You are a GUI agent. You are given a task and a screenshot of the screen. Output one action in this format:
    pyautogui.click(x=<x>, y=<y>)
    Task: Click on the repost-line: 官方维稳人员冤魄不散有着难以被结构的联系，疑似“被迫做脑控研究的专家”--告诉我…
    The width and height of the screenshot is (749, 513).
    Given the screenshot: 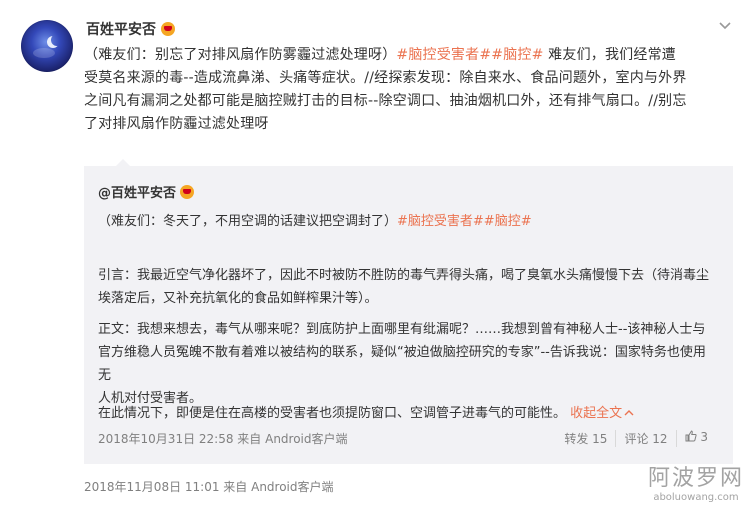 What is the action you would take?
    pyautogui.click(x=402, y=364)
    